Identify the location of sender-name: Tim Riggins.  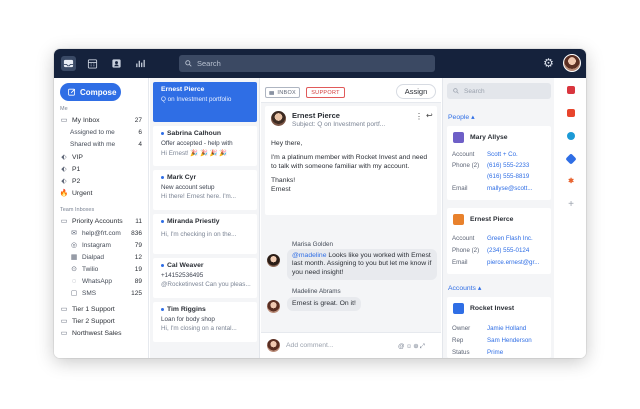
(186, 309).